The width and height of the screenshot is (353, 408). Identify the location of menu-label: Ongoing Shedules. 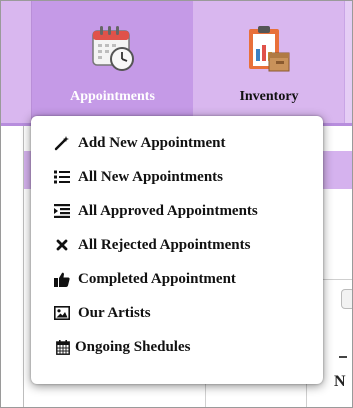
(133, 346).